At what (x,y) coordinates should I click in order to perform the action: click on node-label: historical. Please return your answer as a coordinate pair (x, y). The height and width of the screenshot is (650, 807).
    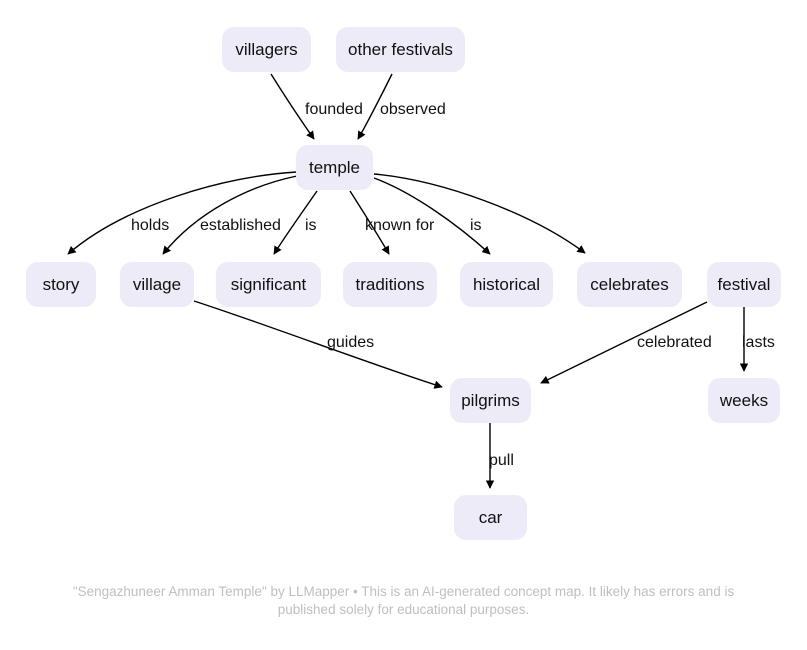
    Looking at the image, I should click on (506, 284).